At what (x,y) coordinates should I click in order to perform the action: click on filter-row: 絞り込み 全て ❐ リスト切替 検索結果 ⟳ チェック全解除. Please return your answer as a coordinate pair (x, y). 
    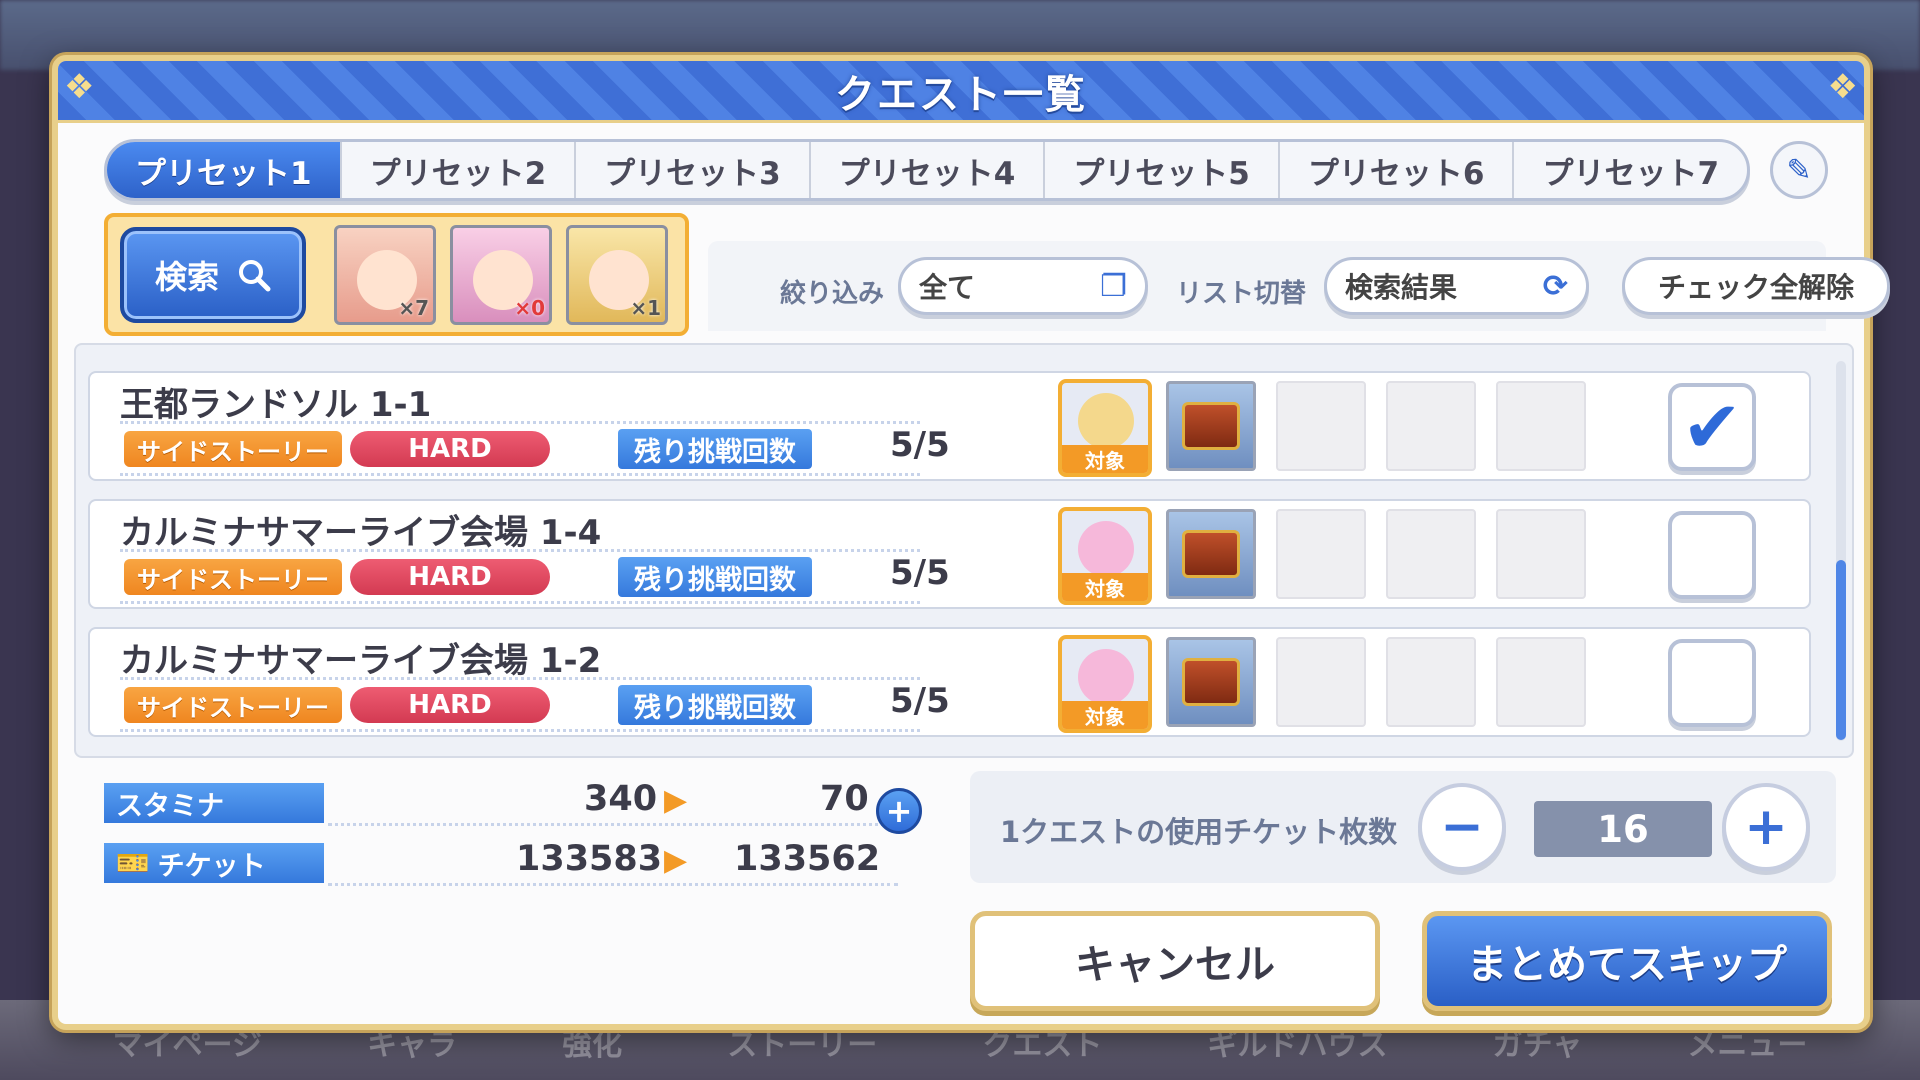
    Looking at the image, I should click on (1299, 286).